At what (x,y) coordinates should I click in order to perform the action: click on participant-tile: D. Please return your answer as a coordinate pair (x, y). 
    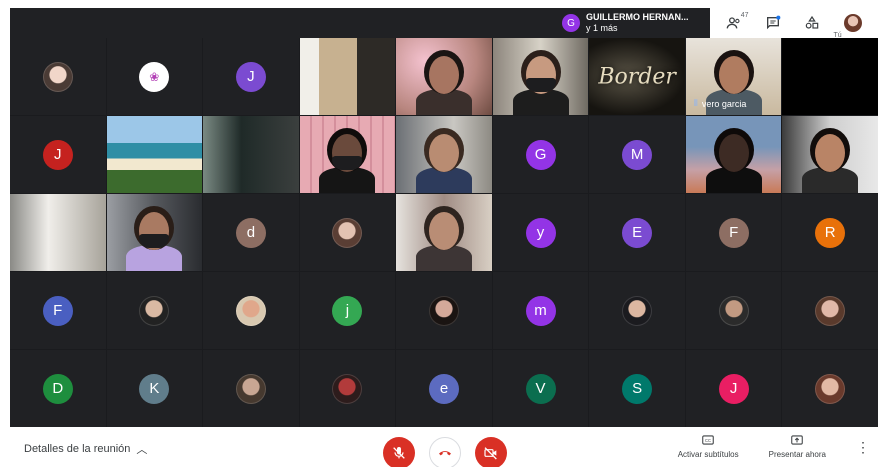
    Looking at the image, I should click on (58, 388).